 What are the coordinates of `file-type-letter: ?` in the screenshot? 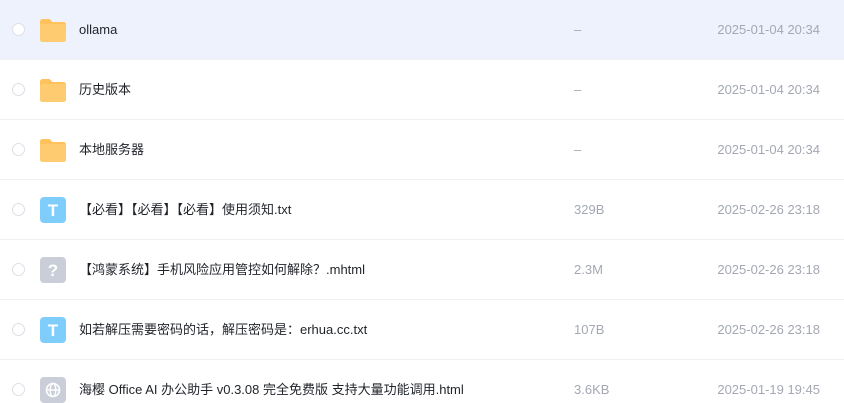 It's located at (53, 270).